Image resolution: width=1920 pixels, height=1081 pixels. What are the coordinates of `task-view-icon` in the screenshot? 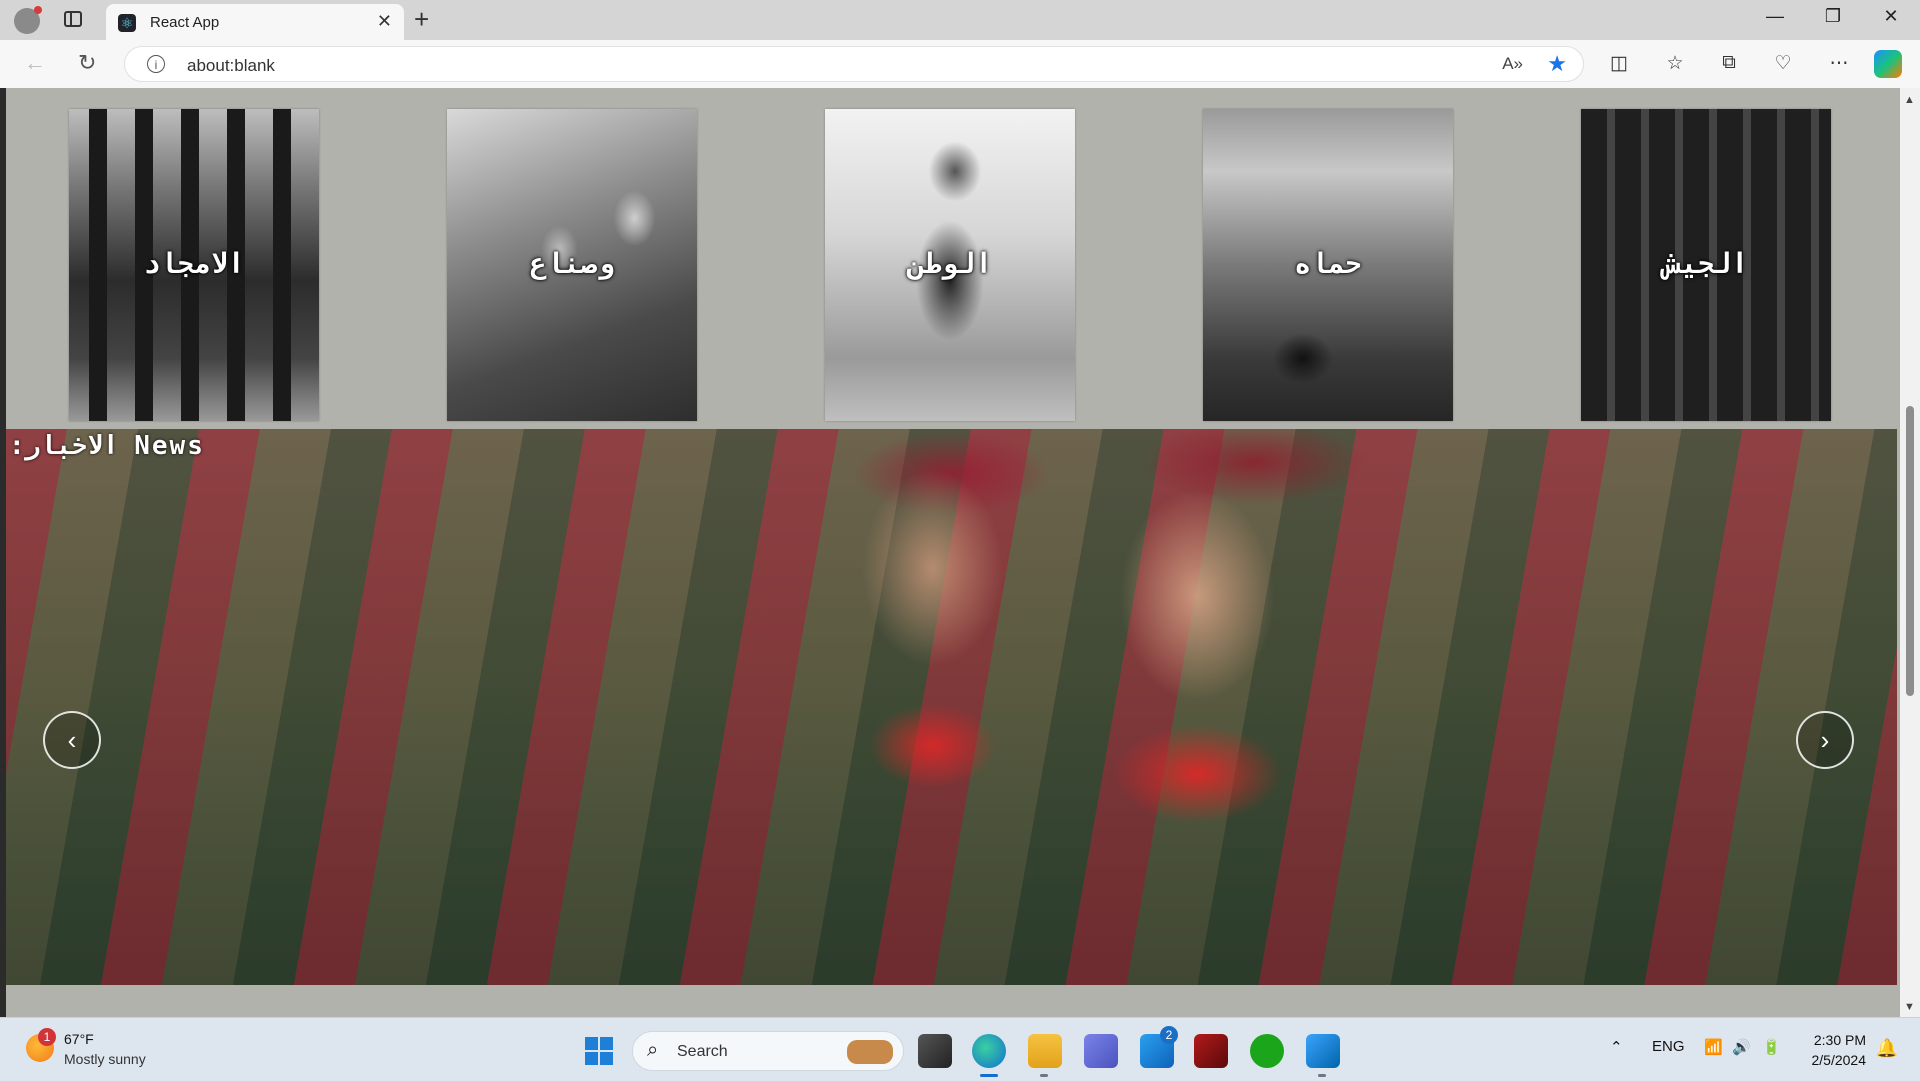 It's located at (935, 1051).